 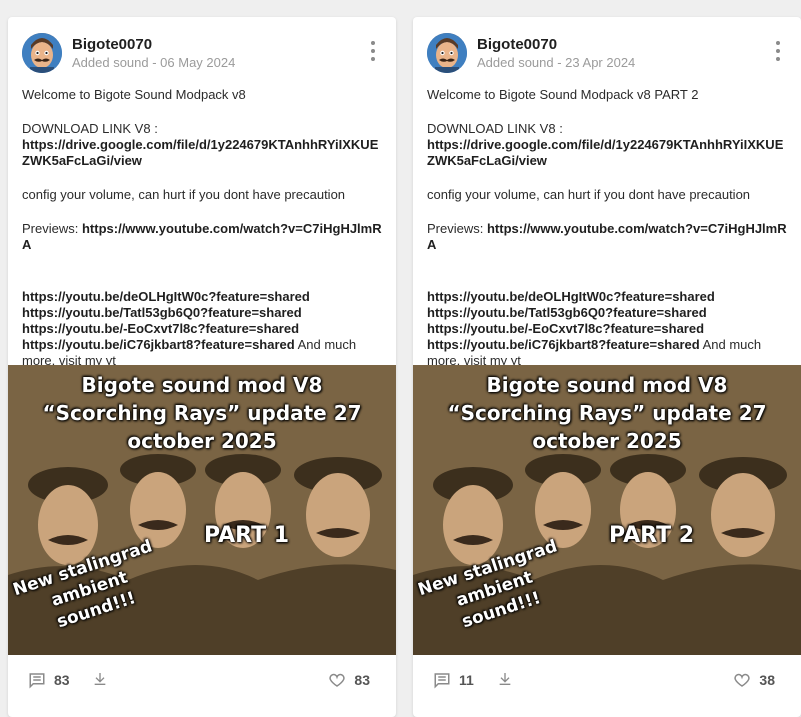 I want to click on comments-button: 83, so click(x=49, y=680).